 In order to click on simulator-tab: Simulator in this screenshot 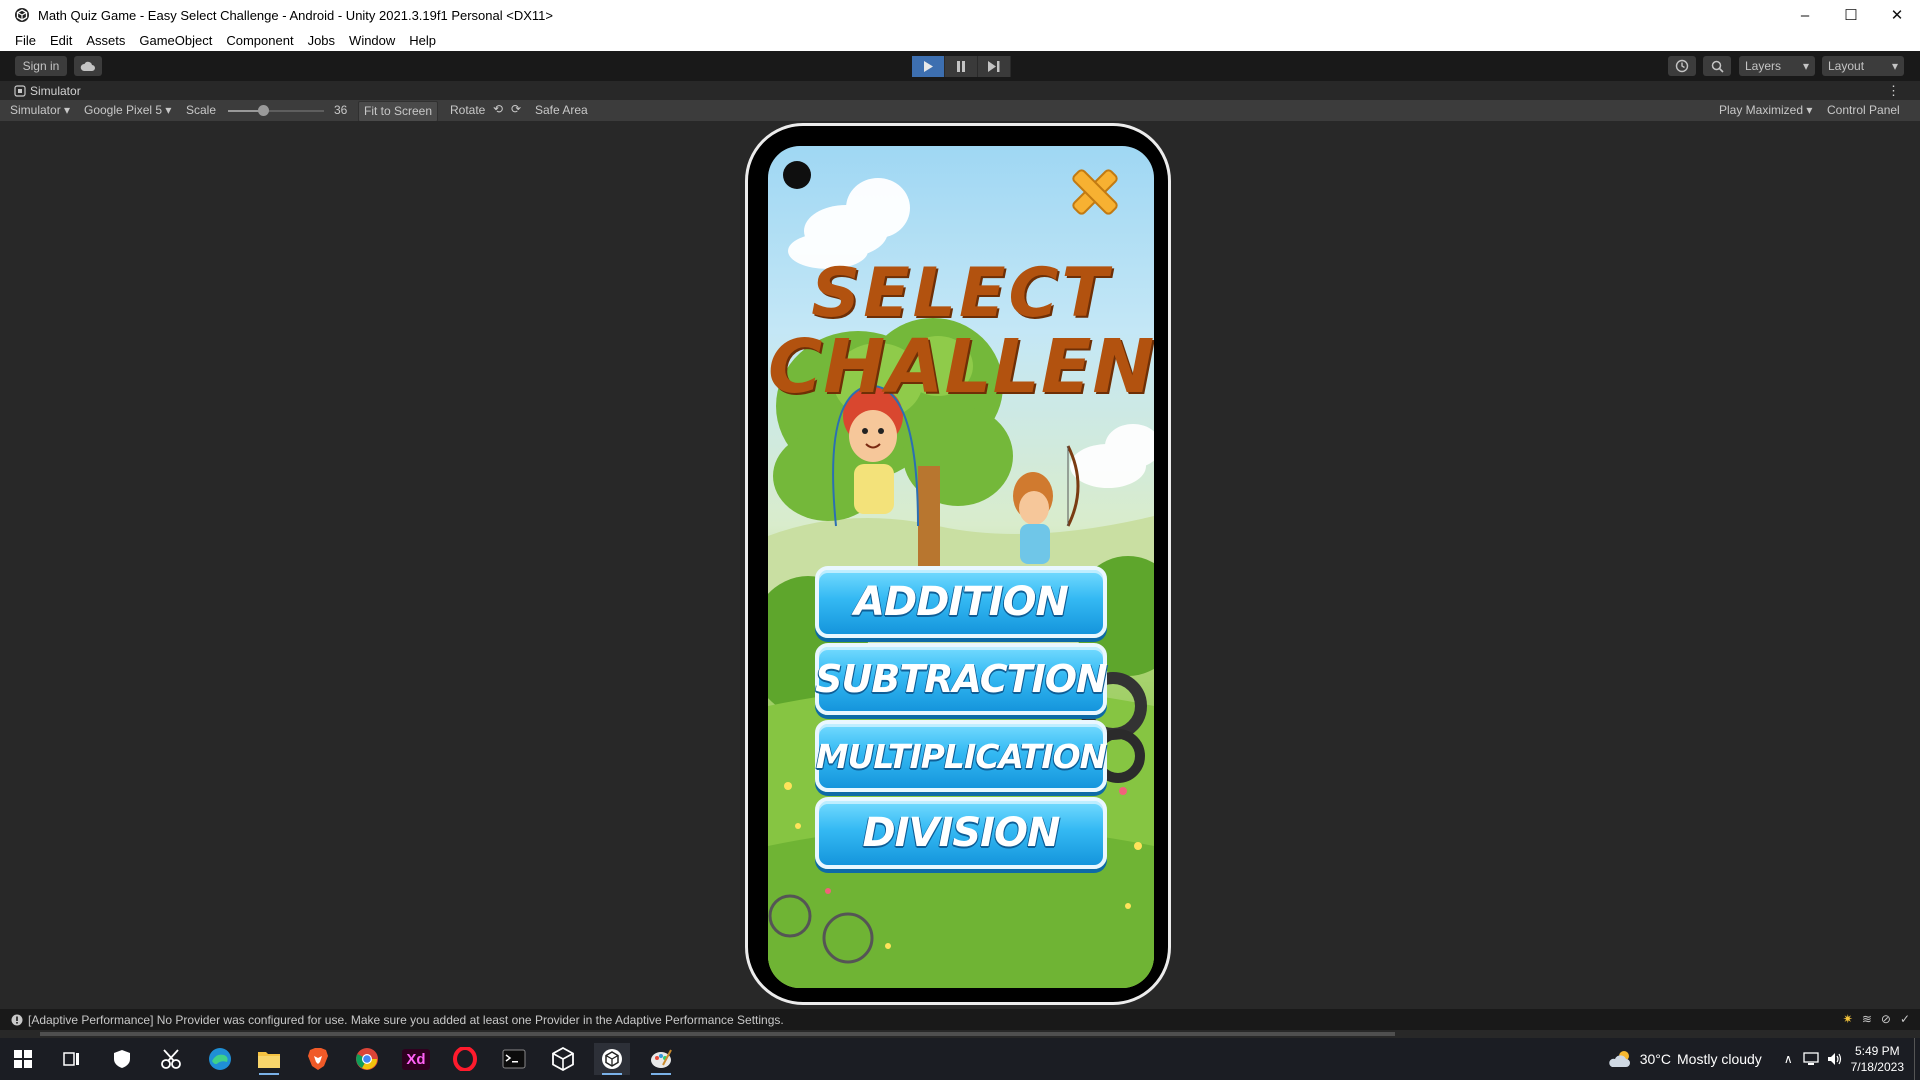, I will do `click(47, 91)`.